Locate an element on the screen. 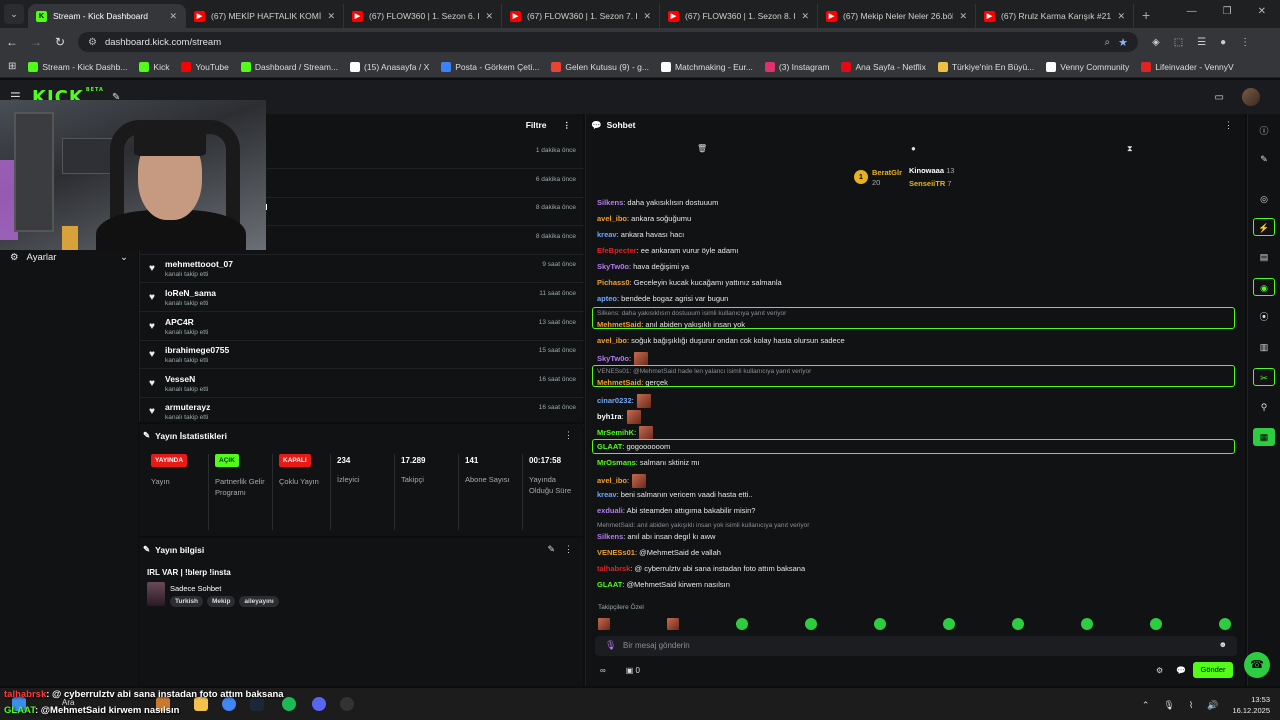  bookmark-star-icon: ★ is located at coordinates (1123, 42).